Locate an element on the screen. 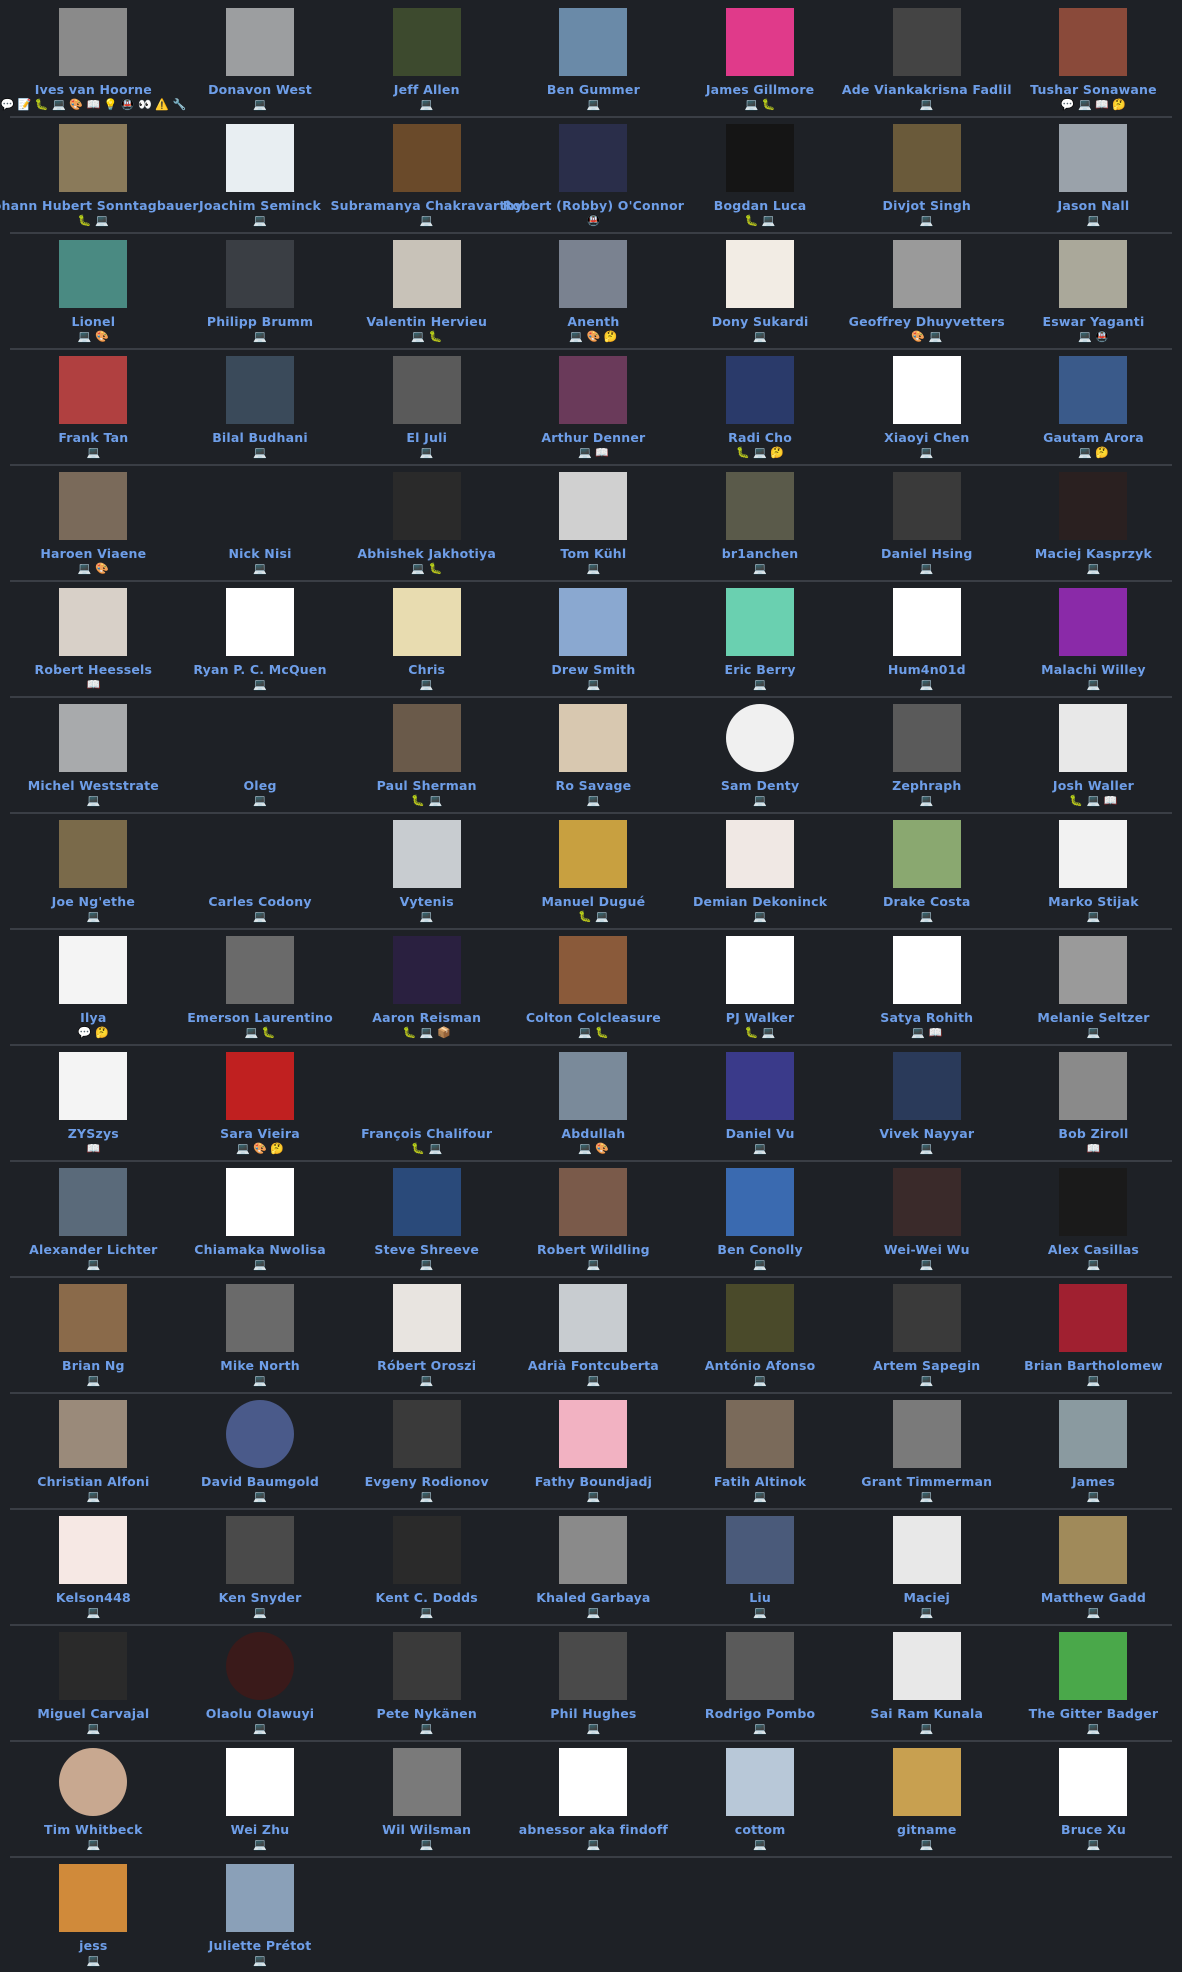  contributor-name: Steve Shreeve is located at coordinates (426, 1249).